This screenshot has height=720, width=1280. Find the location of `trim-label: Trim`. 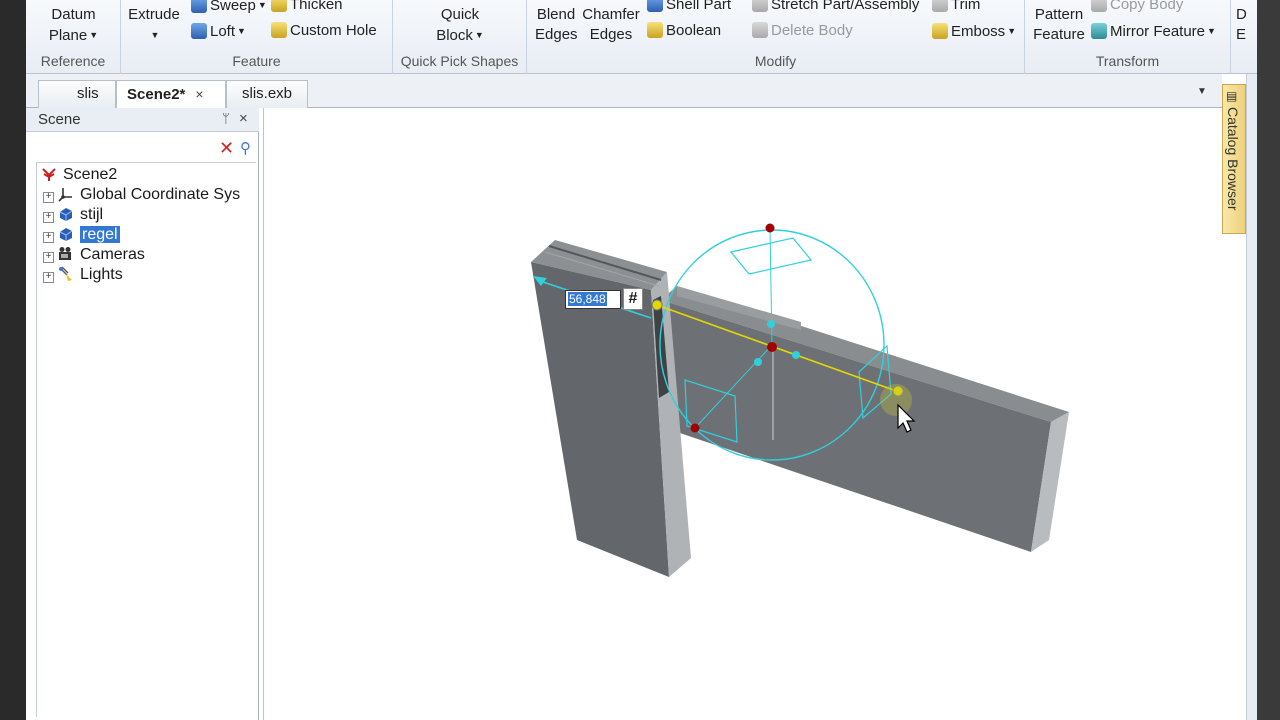

trim-label: Trim is located at coordinates (966, 6).